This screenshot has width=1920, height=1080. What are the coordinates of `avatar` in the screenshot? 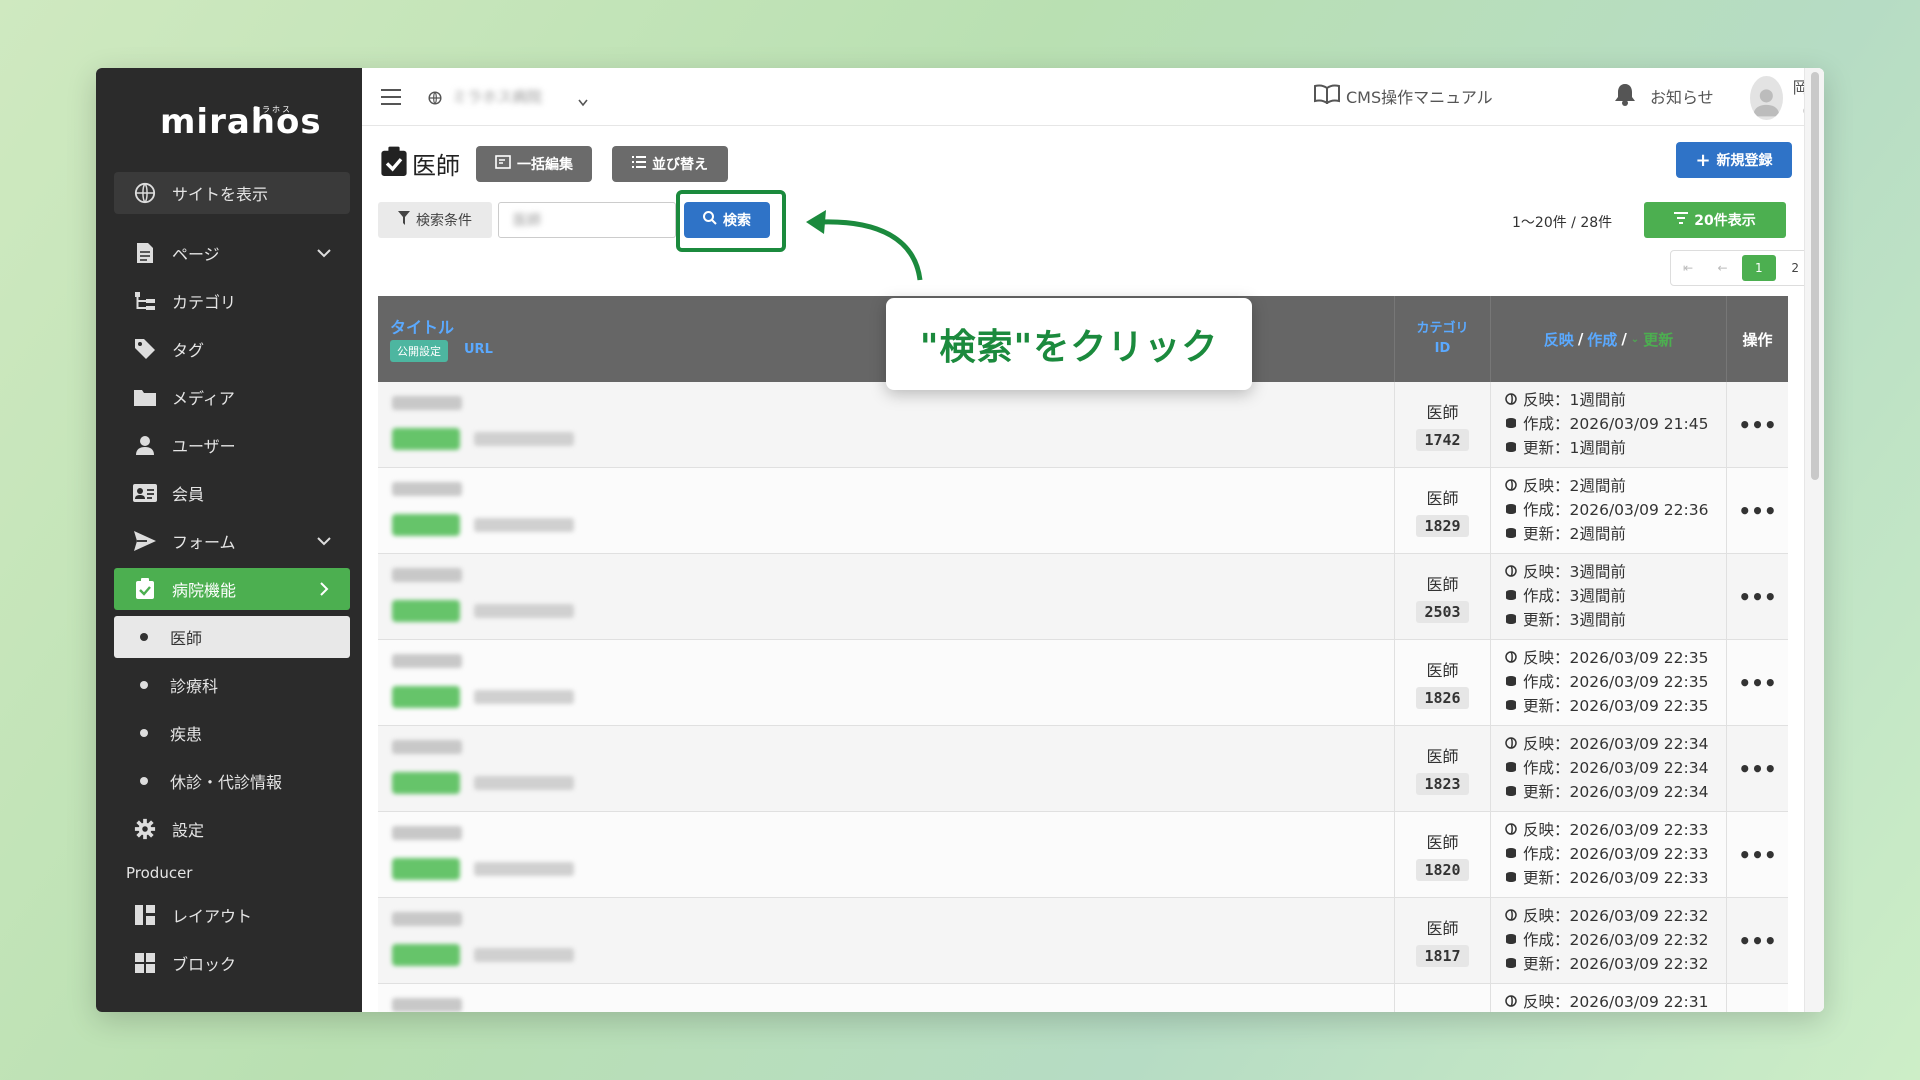 It's located at (1766, 98).